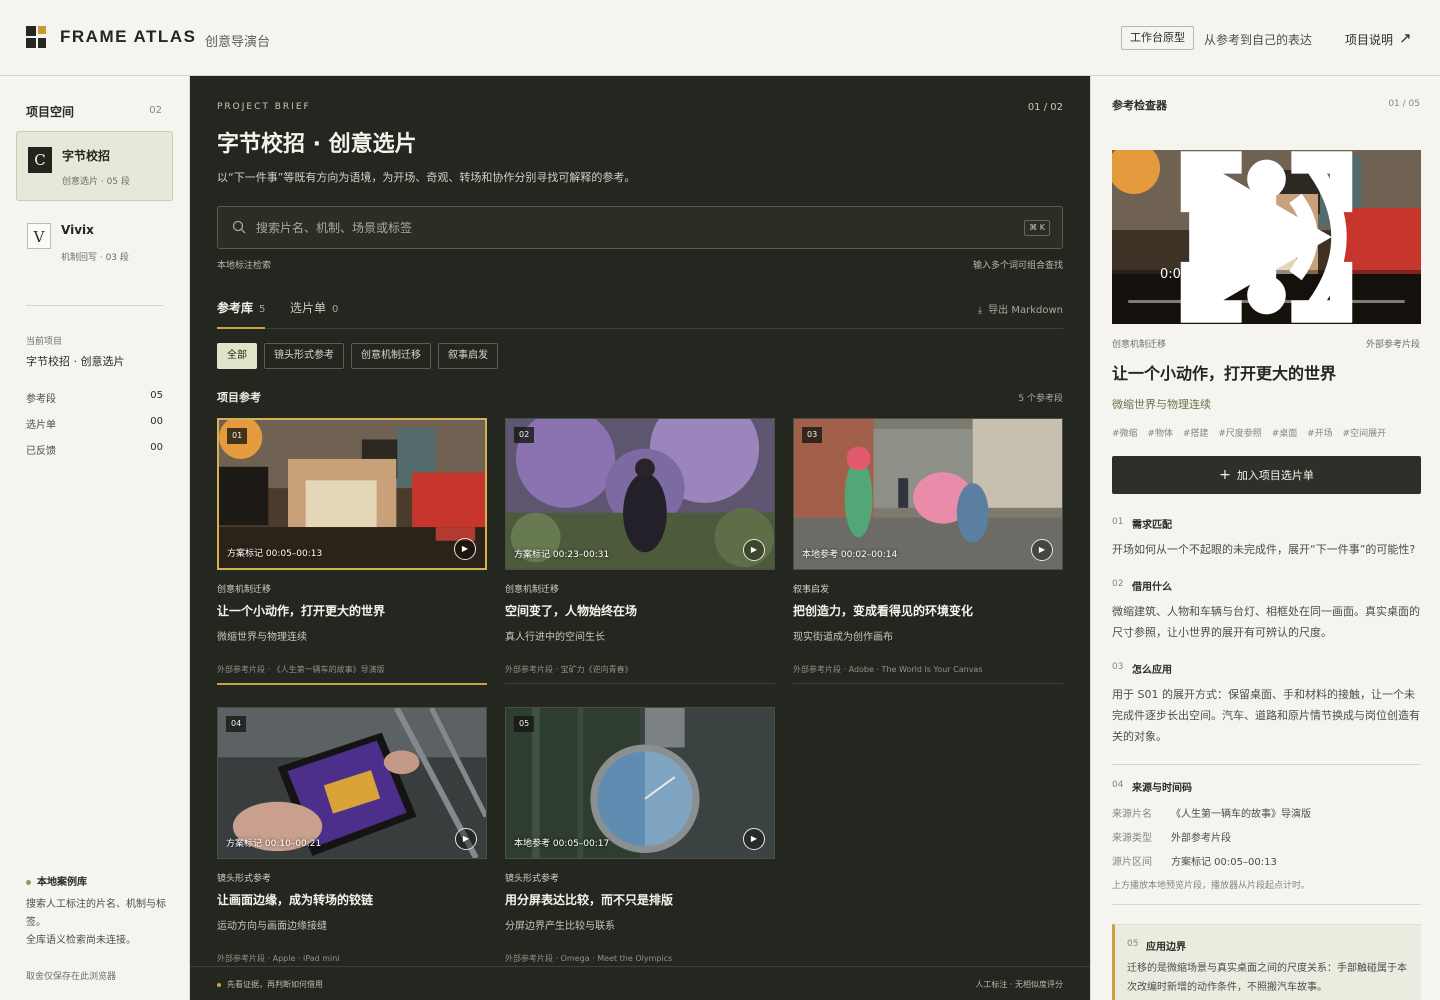  I want to click on filter-all: 全部, so click(237, 356).